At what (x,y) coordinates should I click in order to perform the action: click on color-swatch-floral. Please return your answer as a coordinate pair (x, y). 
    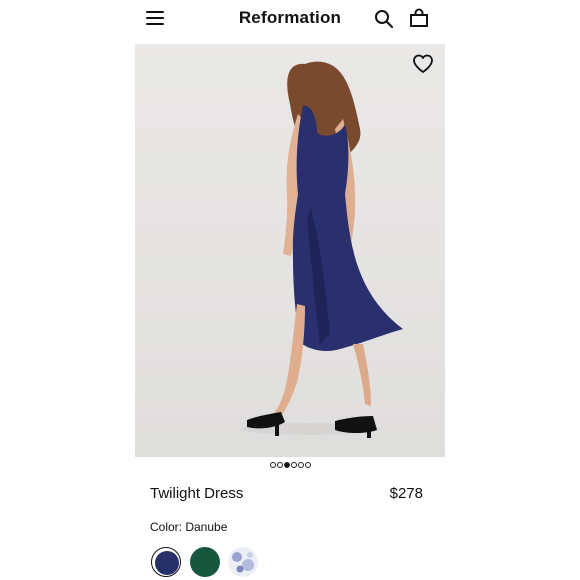
    Looking at the image, I should click on (243, 562).